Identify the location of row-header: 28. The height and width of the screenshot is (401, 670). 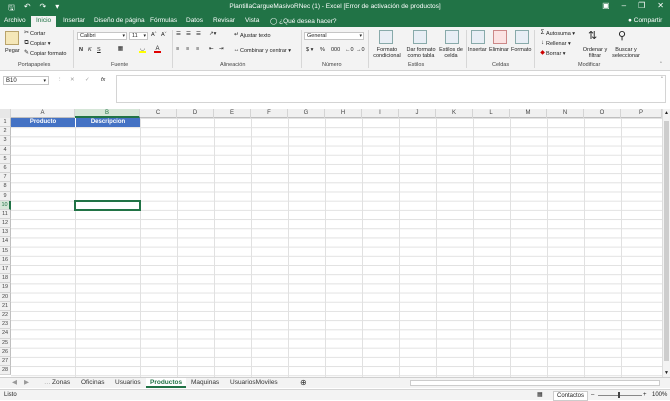
(5, 371).